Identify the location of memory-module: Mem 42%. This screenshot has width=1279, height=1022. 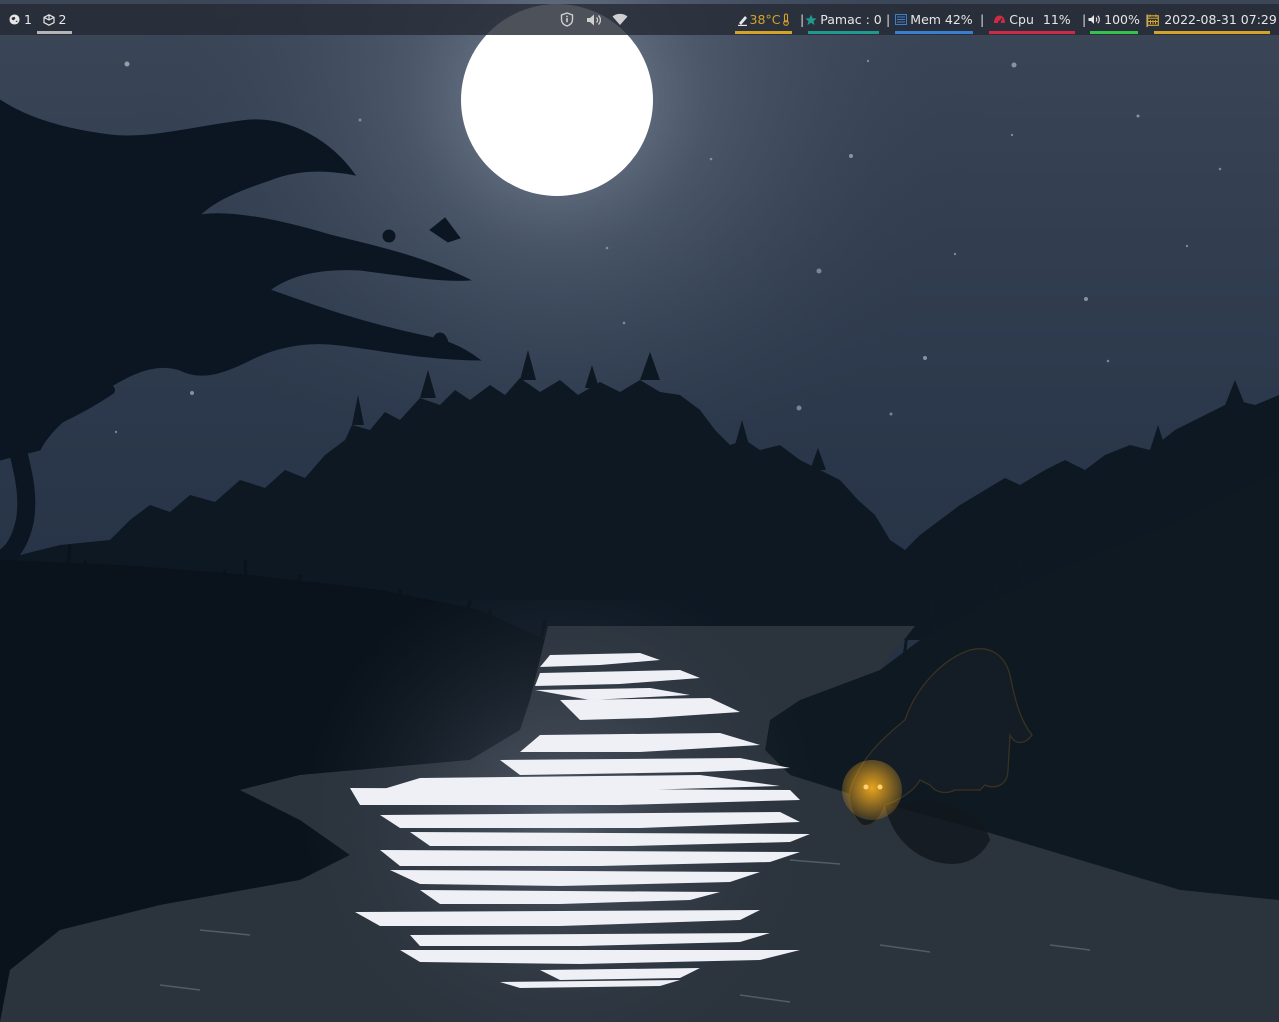
(934, 19).